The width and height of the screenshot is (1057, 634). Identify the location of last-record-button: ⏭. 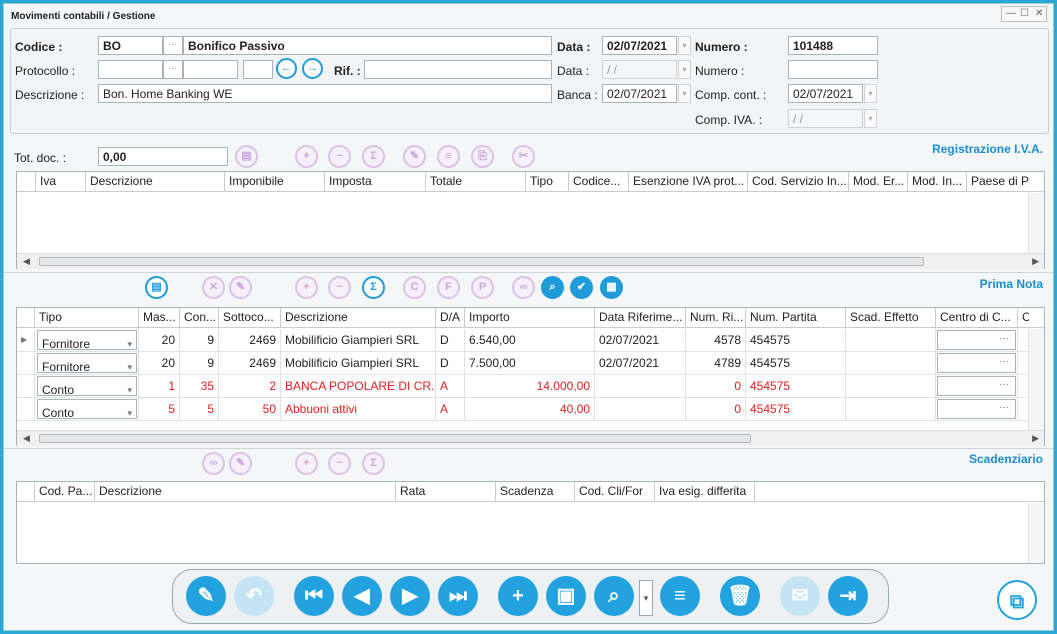
(458, 596).